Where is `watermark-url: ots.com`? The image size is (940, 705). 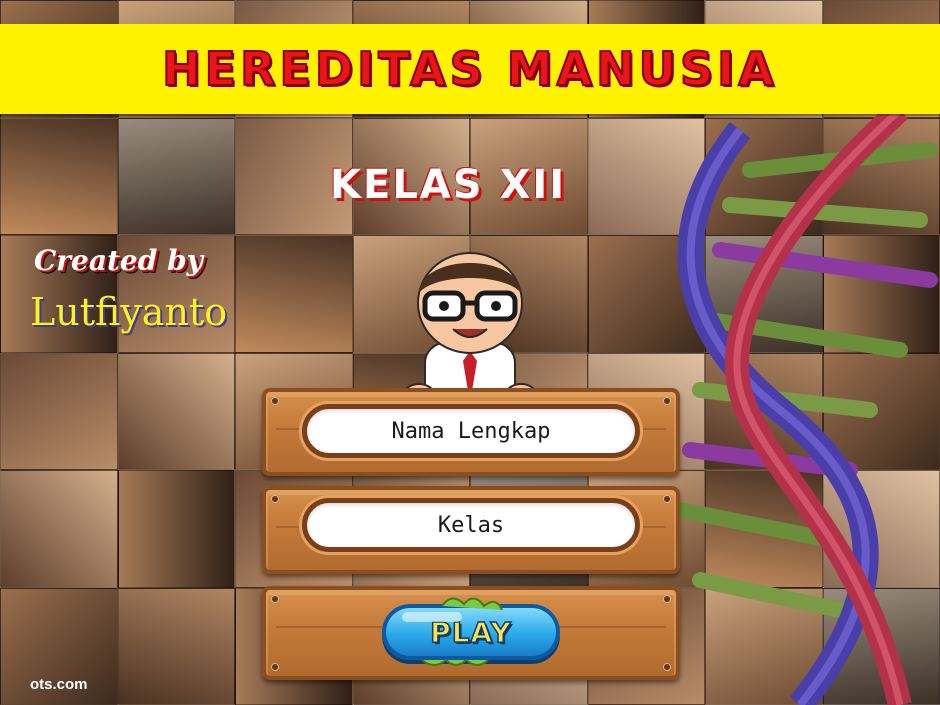
watermark-url: ots.com is located at coordinates (59, 684).